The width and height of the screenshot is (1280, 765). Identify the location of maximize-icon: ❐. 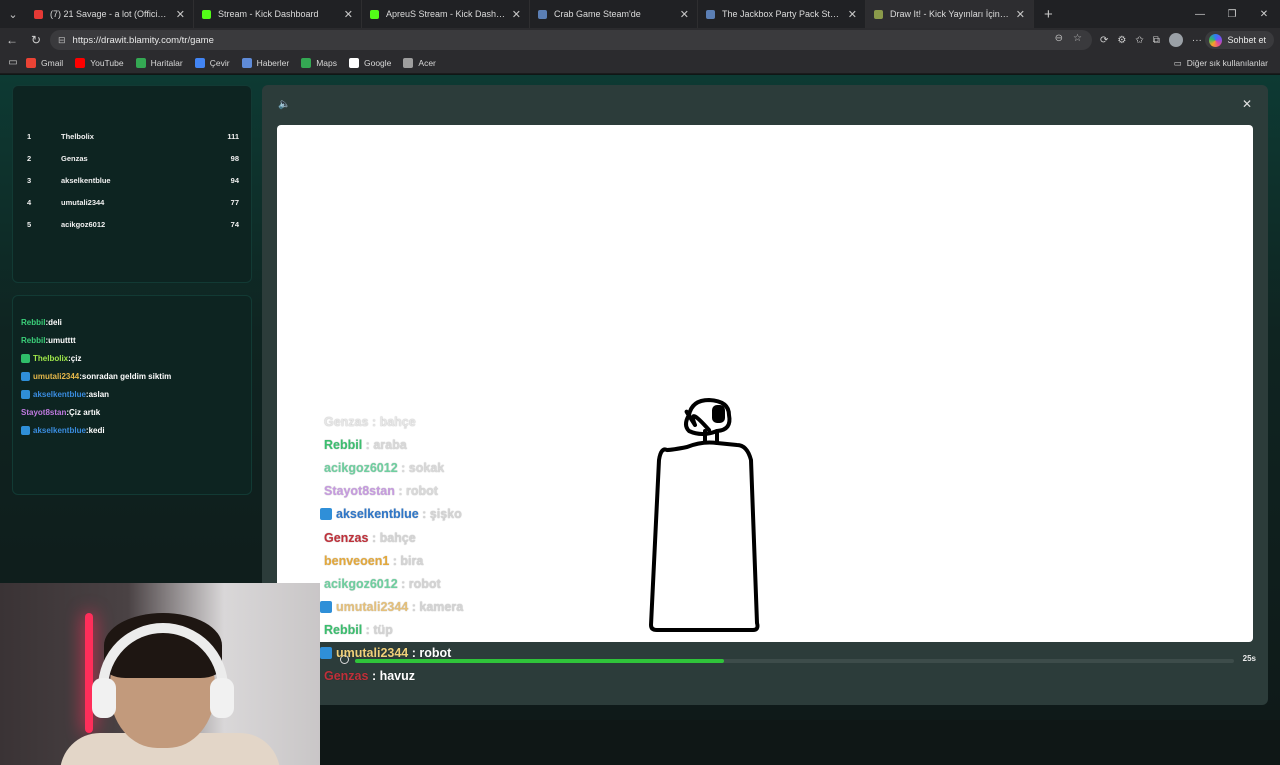
(1232, 14).